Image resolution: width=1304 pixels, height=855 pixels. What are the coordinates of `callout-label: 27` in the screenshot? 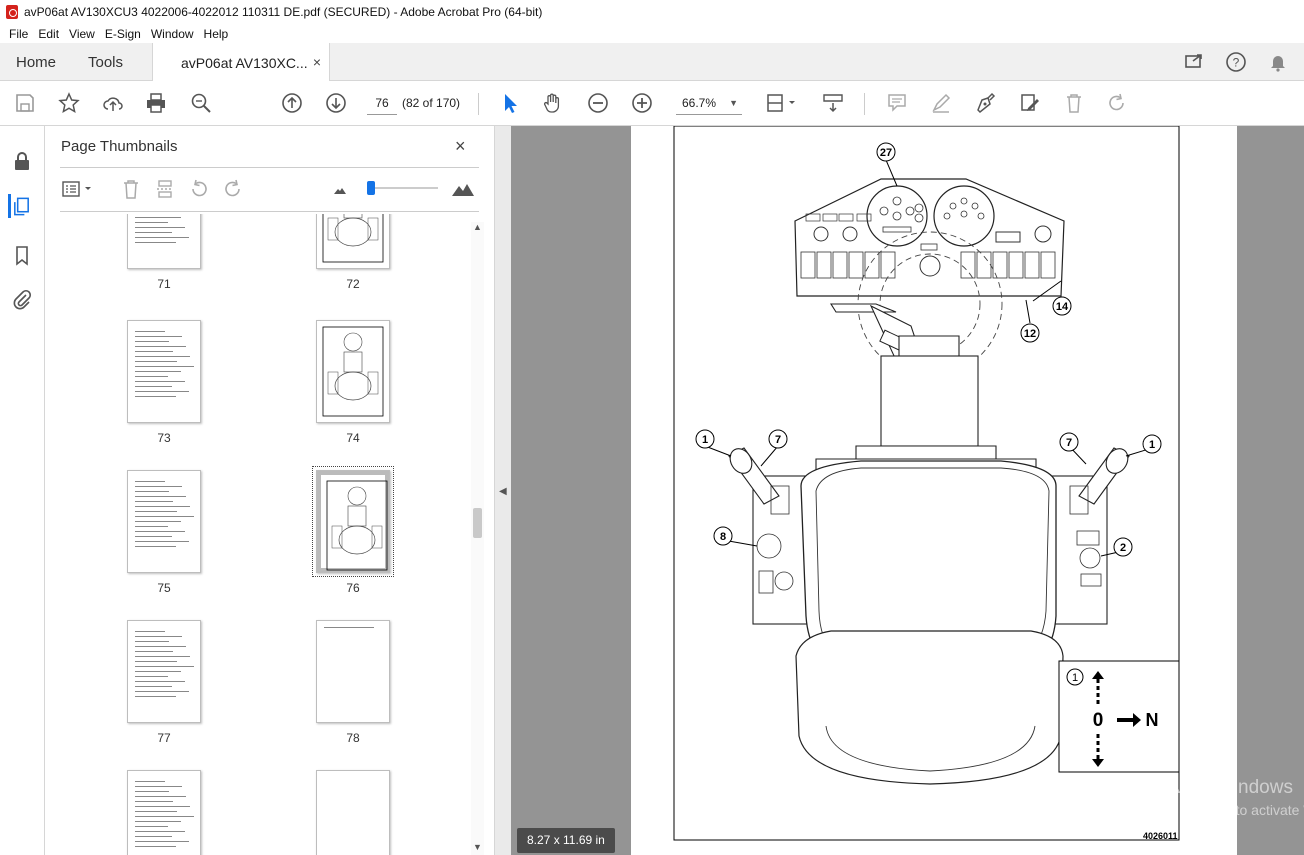 It's located at (886, 153).